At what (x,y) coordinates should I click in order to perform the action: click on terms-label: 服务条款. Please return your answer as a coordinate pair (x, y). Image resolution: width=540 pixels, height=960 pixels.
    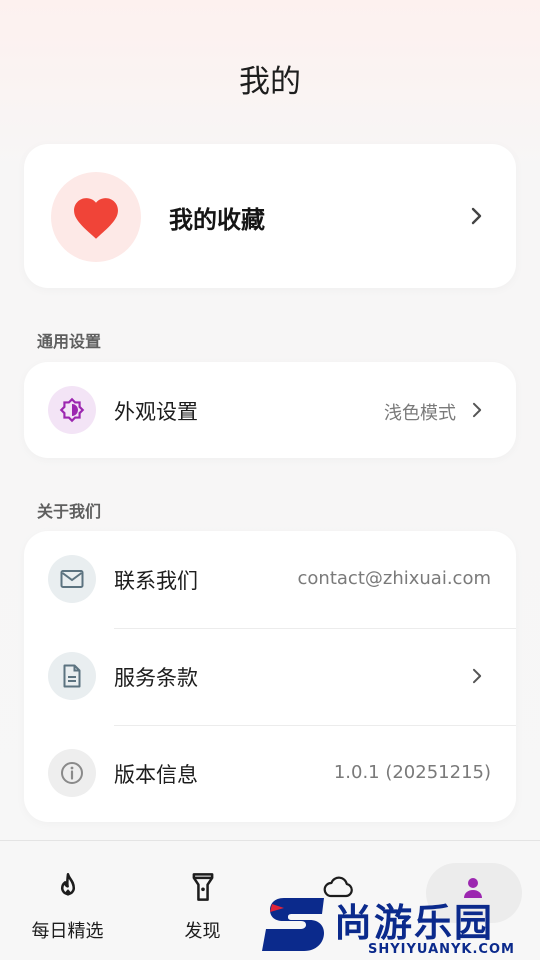
    Looking at the image, I should click on (156, 678).